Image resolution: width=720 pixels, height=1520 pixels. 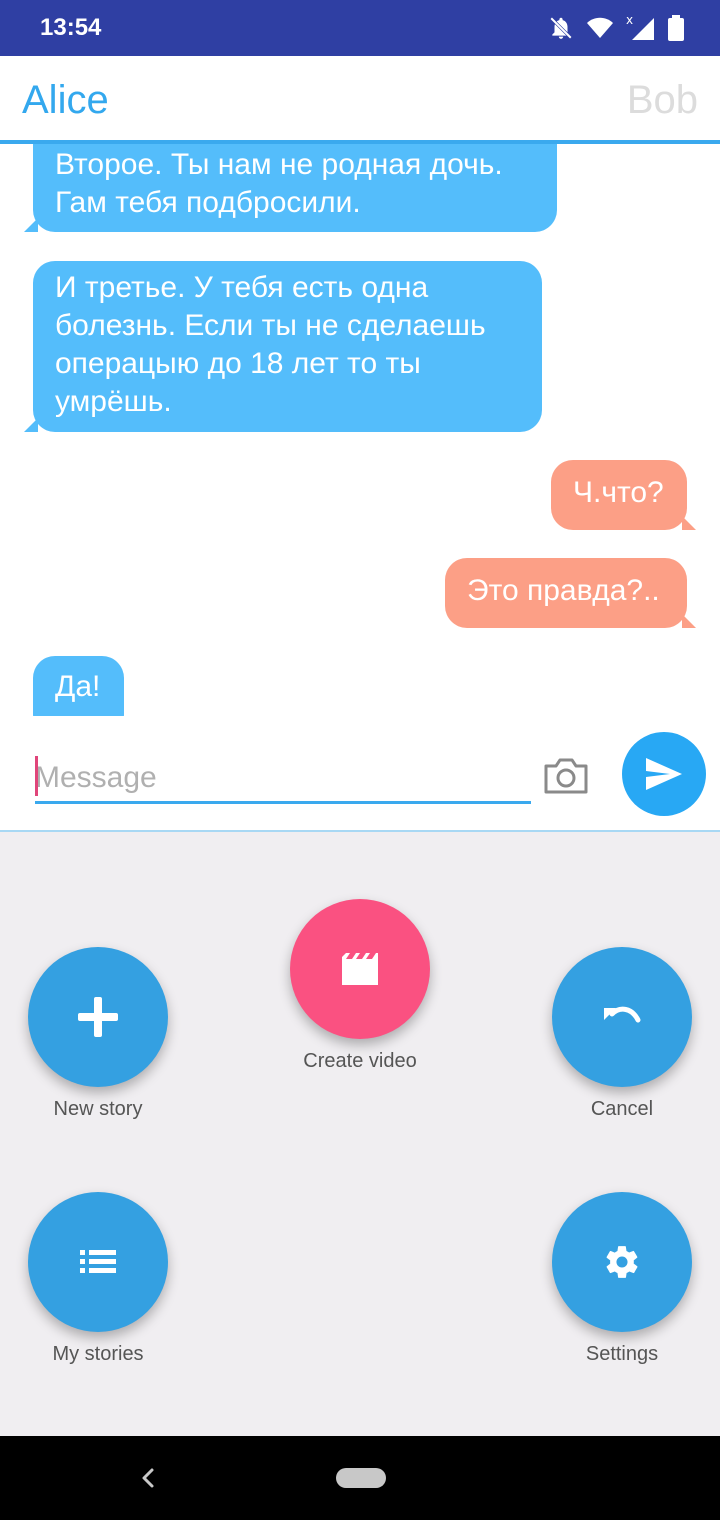 What do you see at coordinates (622, 1354) in the screenshot?
I see `settings-label: Settings` at bounding box center [622, 1354].